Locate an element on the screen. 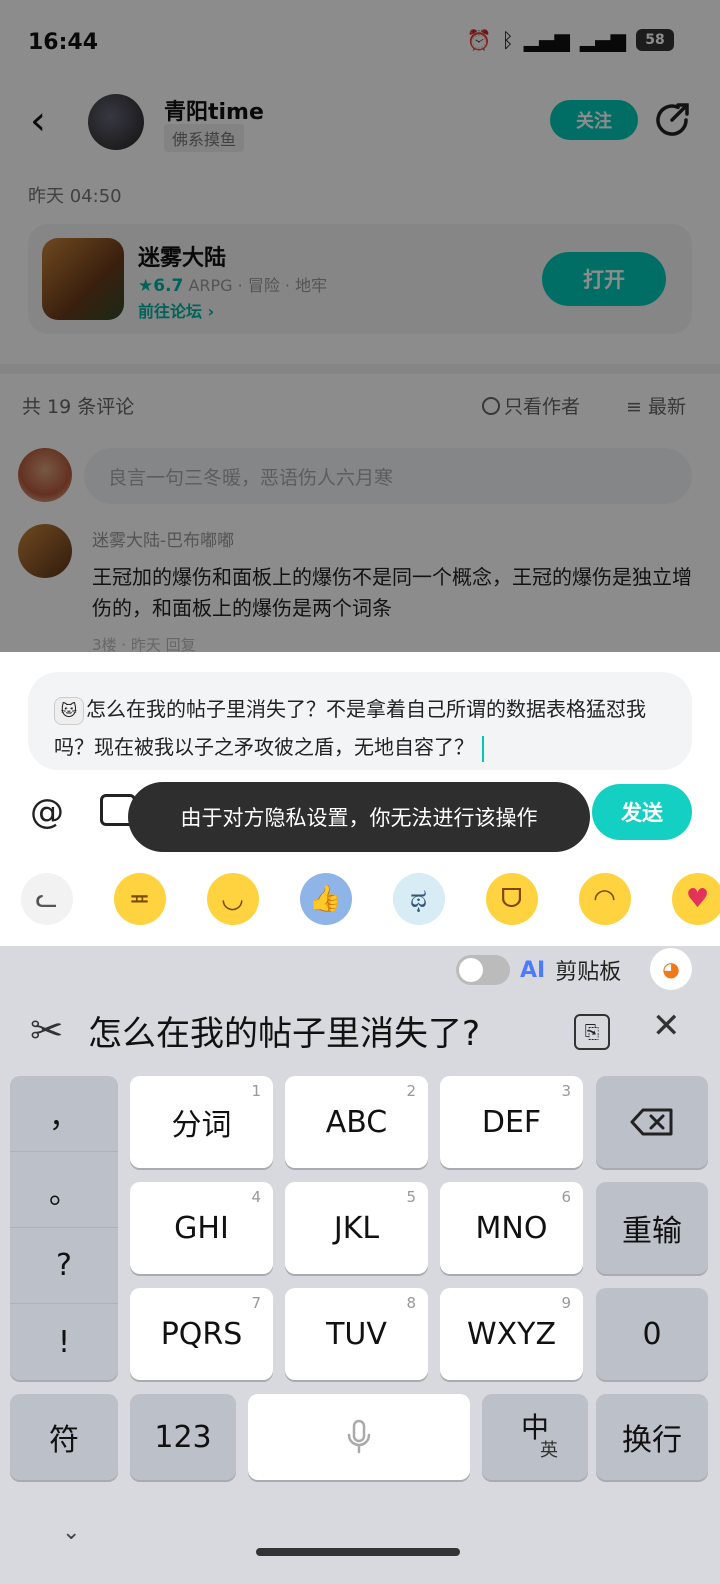 The width and height of the screenshot is (720, 1584). punc-comma: ， is located at coordinates (64, 1114).